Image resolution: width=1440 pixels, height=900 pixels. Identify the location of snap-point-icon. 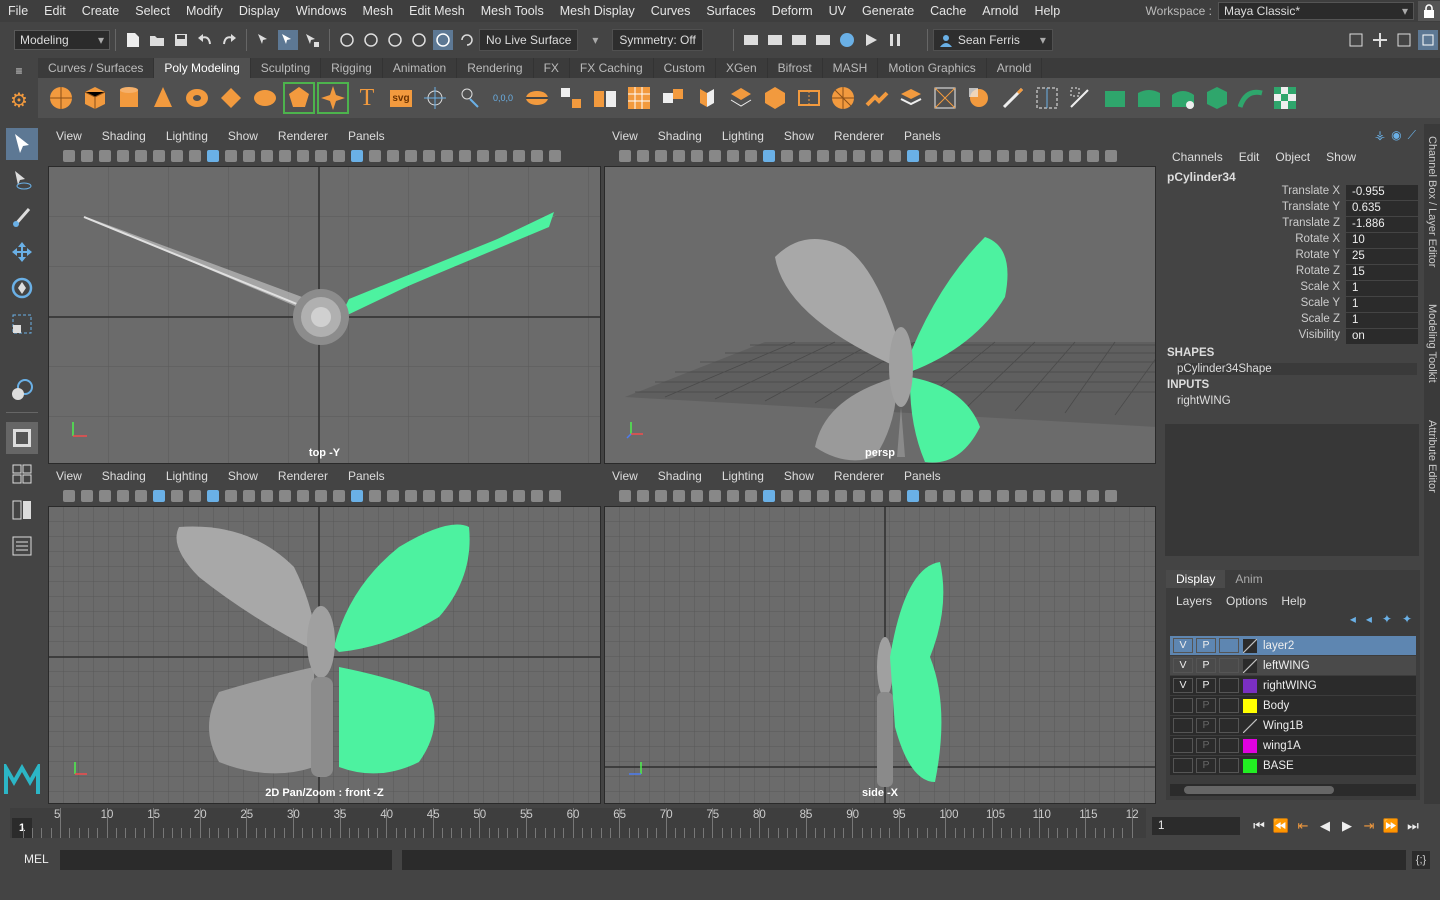
(395, 40).